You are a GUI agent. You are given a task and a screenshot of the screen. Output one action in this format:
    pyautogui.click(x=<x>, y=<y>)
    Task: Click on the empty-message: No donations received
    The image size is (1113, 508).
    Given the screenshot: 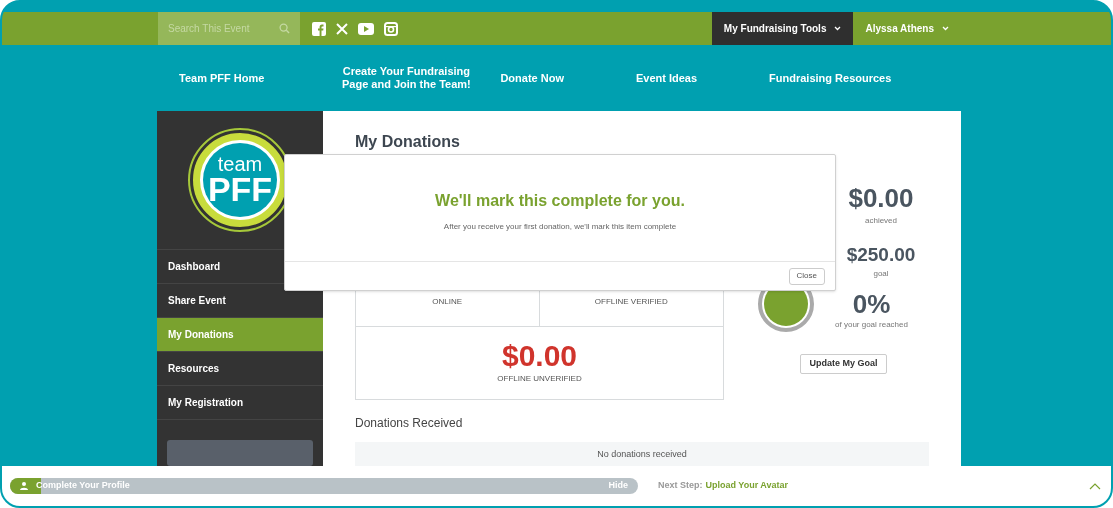 What is the action you would take?
    pyautogui.click(x=642, y=454)
    